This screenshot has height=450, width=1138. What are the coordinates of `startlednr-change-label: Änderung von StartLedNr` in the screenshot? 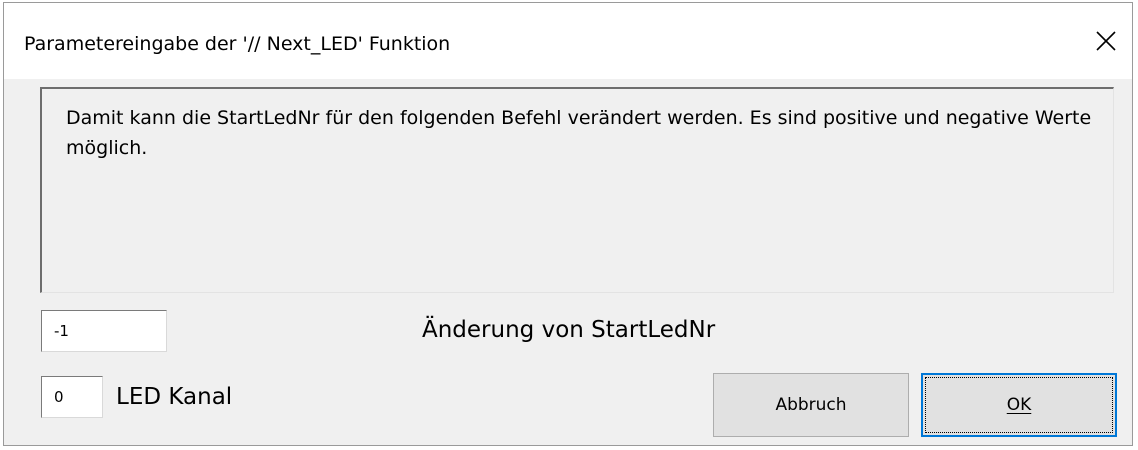 It's located at (569, 330).